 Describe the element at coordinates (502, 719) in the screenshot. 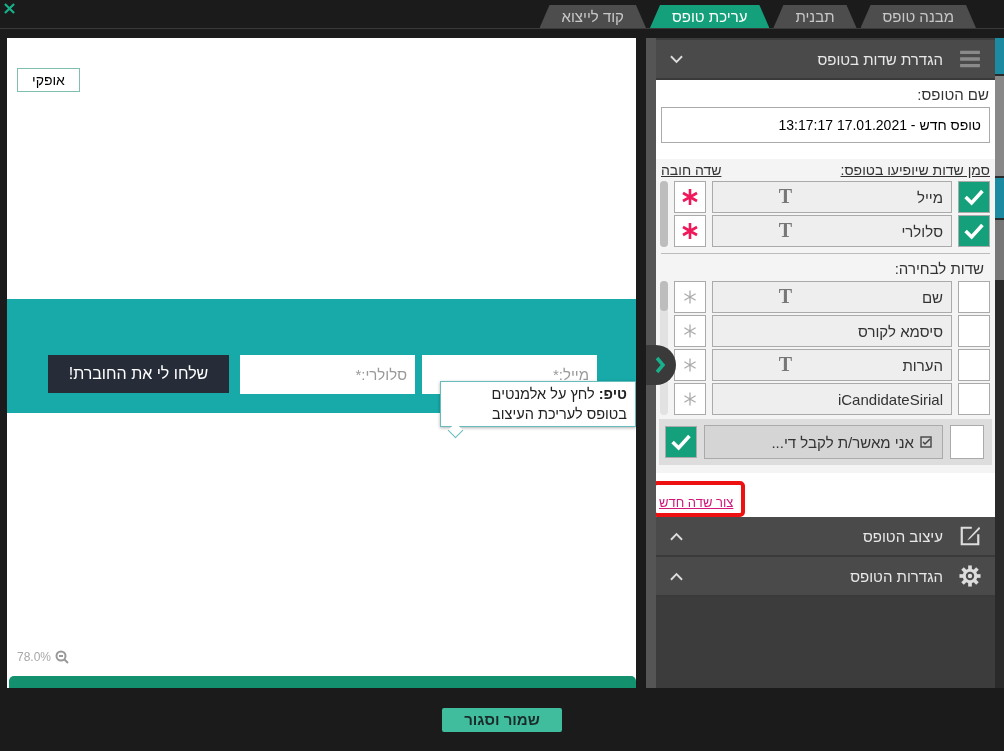

I see `save-button: שמור וסגור` at that location.